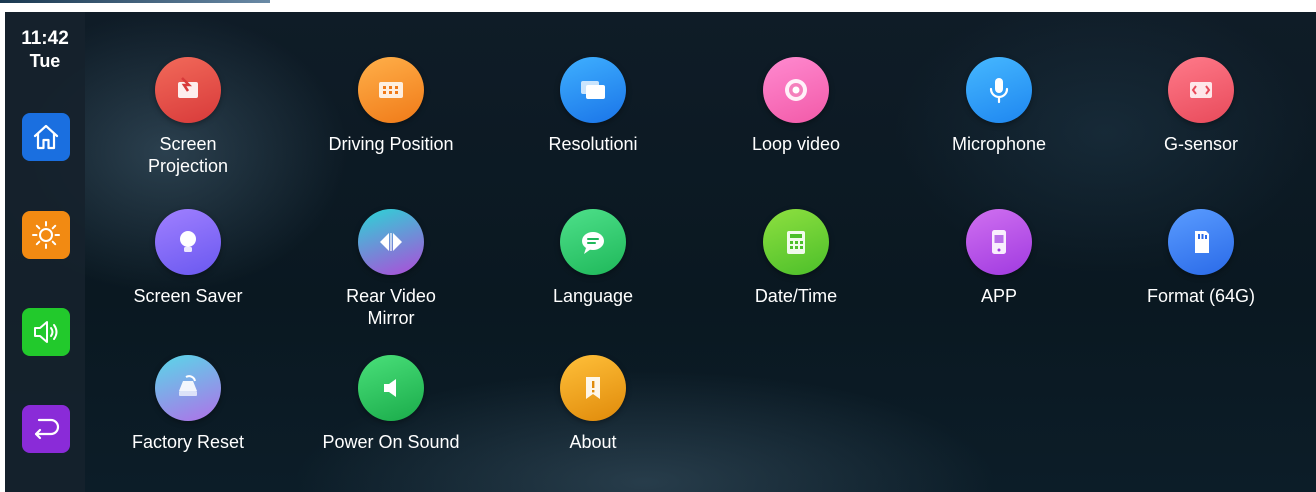 This screenshot has width=1316, height=492. Describe the element at coordinates (1201, 90) in the screenshot. I see `g-sensor-icon` at that location.